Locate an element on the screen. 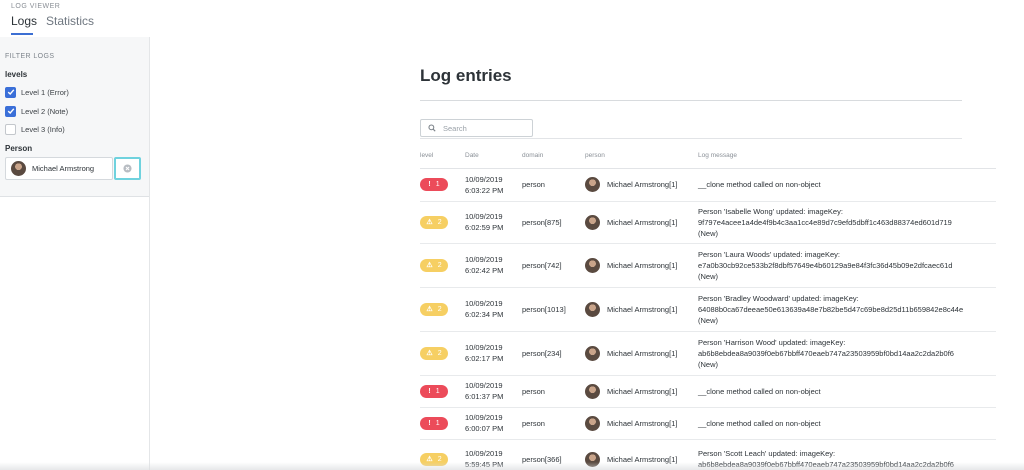  level-2-checkbox is located at coordinates (10, 111).